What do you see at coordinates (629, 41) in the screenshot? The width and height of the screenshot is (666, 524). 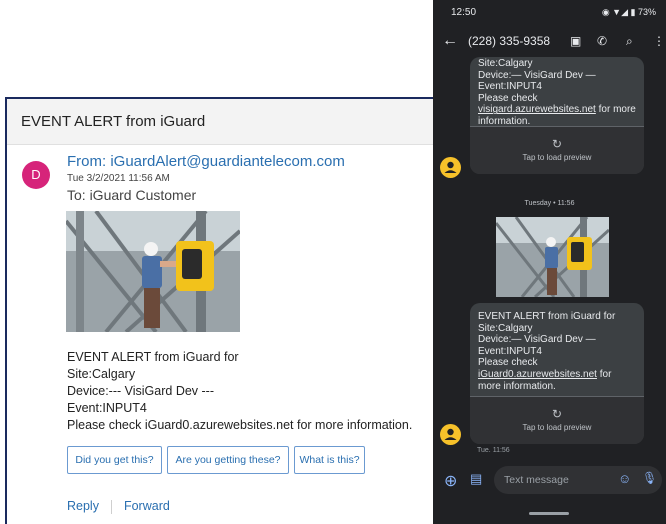 I see `search-icon: ⌕` at bounding box center [629, 41].